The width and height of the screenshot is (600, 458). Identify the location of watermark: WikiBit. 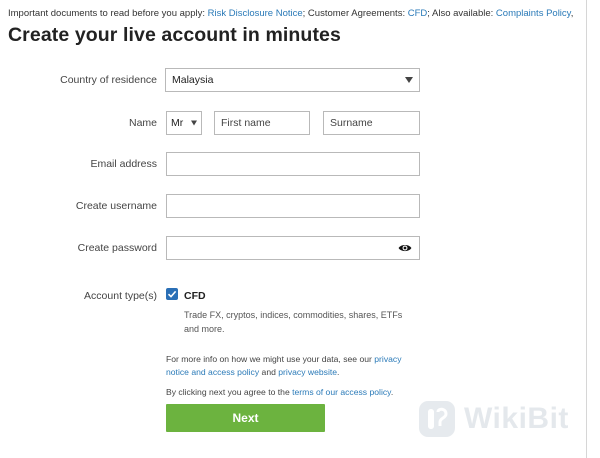
(493, 419).